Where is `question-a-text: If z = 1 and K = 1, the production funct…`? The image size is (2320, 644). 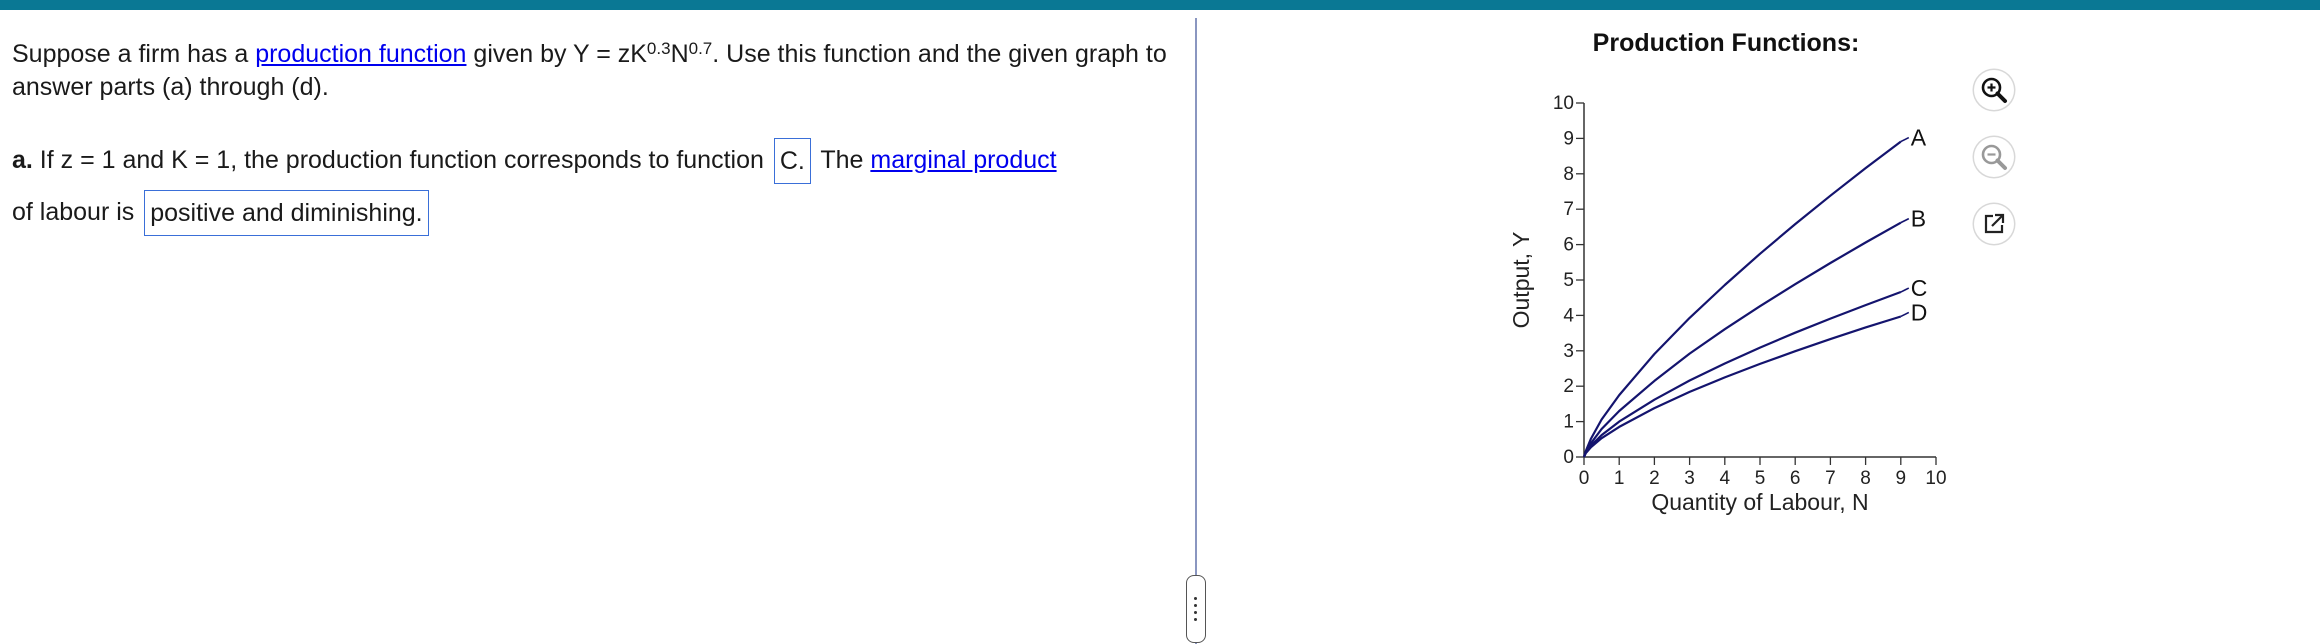 question-a-text: If z = 1 and K = 1, the production funct… is located at coordinates (398, 160).